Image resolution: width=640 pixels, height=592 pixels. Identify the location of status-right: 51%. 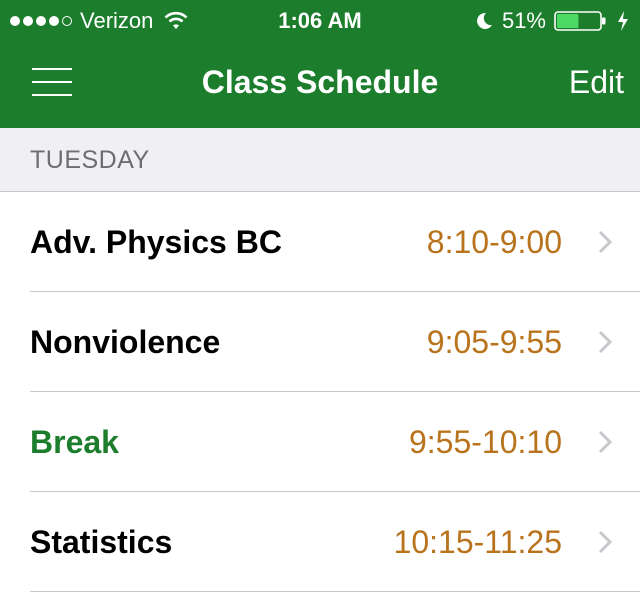
(552, 21).